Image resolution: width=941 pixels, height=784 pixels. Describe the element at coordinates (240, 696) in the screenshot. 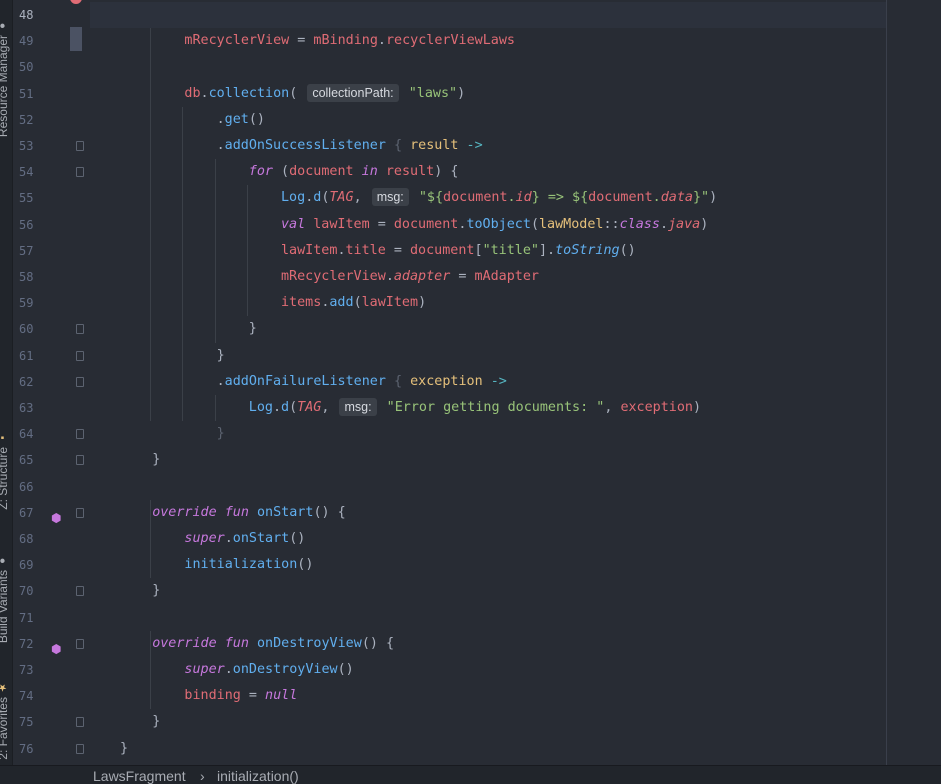

I see `code-line: binding = null` at that location.